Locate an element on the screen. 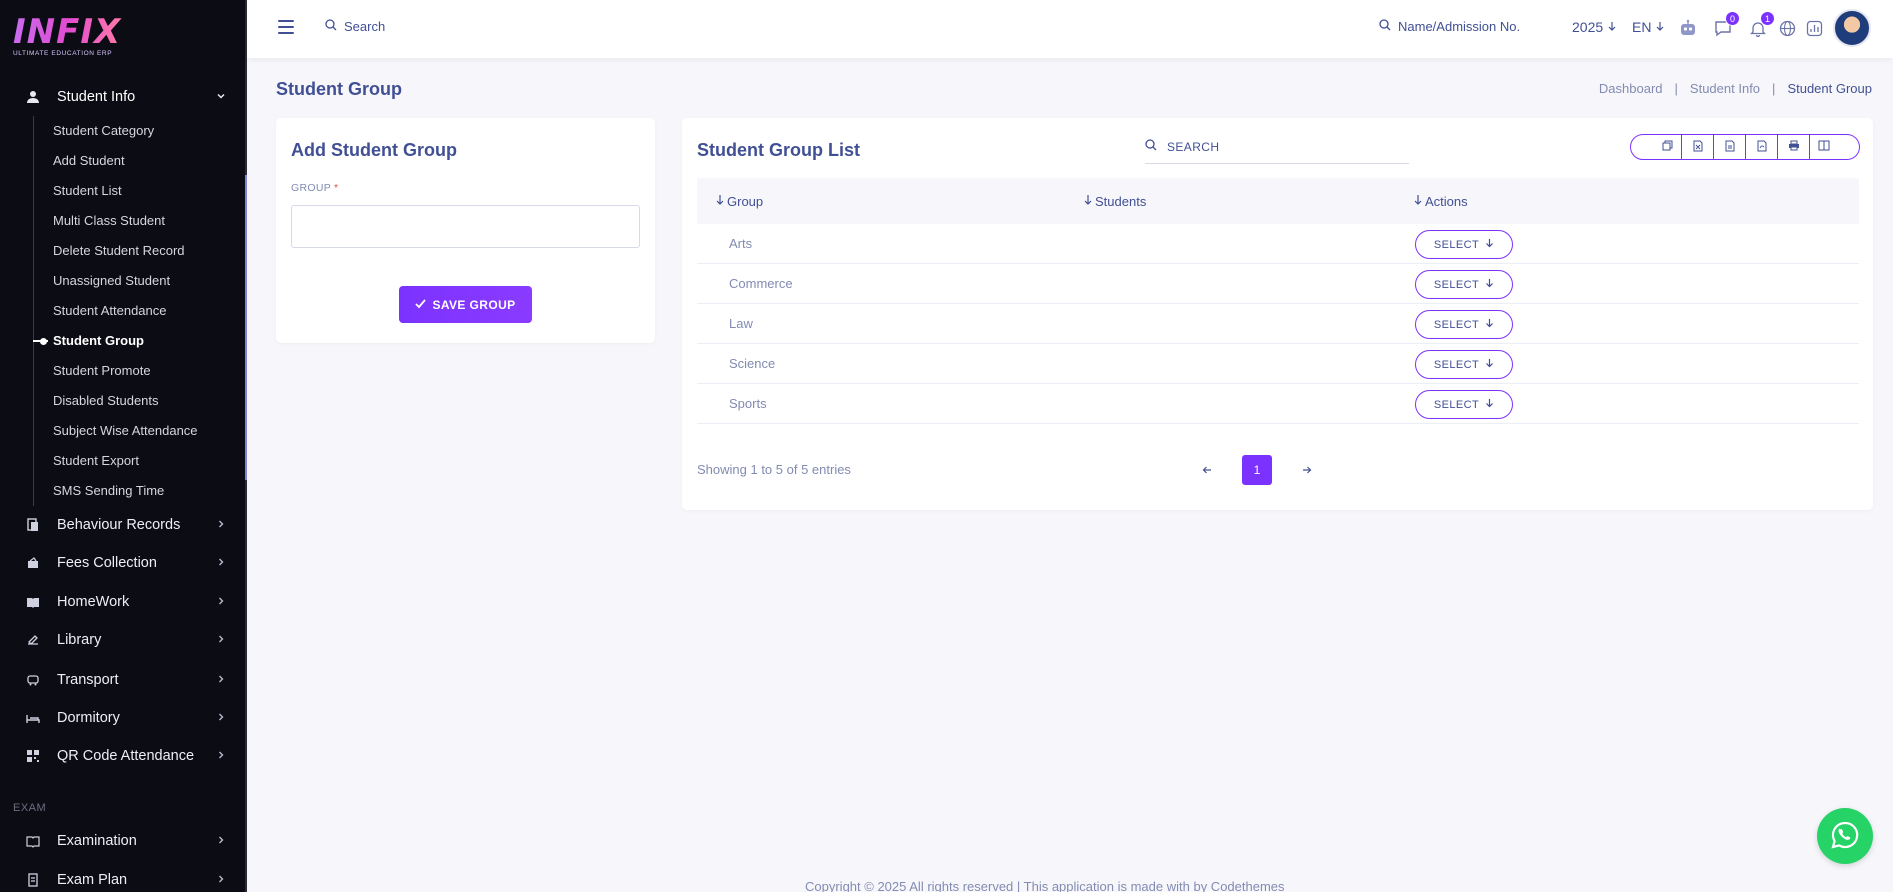  sidebar-menu-transport: Transport is located at coordinates (123, 680).